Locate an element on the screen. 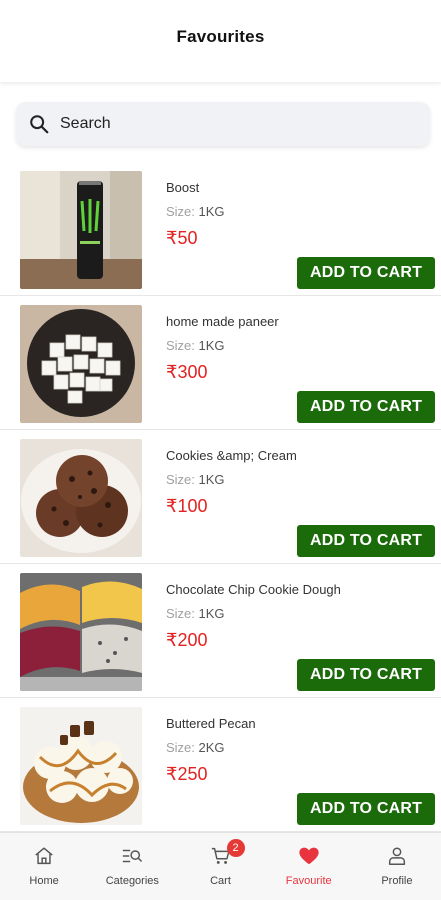 The width and height of the screenshot is (441, 900). product-name: home made paneer is located at coordinates (222, 321).